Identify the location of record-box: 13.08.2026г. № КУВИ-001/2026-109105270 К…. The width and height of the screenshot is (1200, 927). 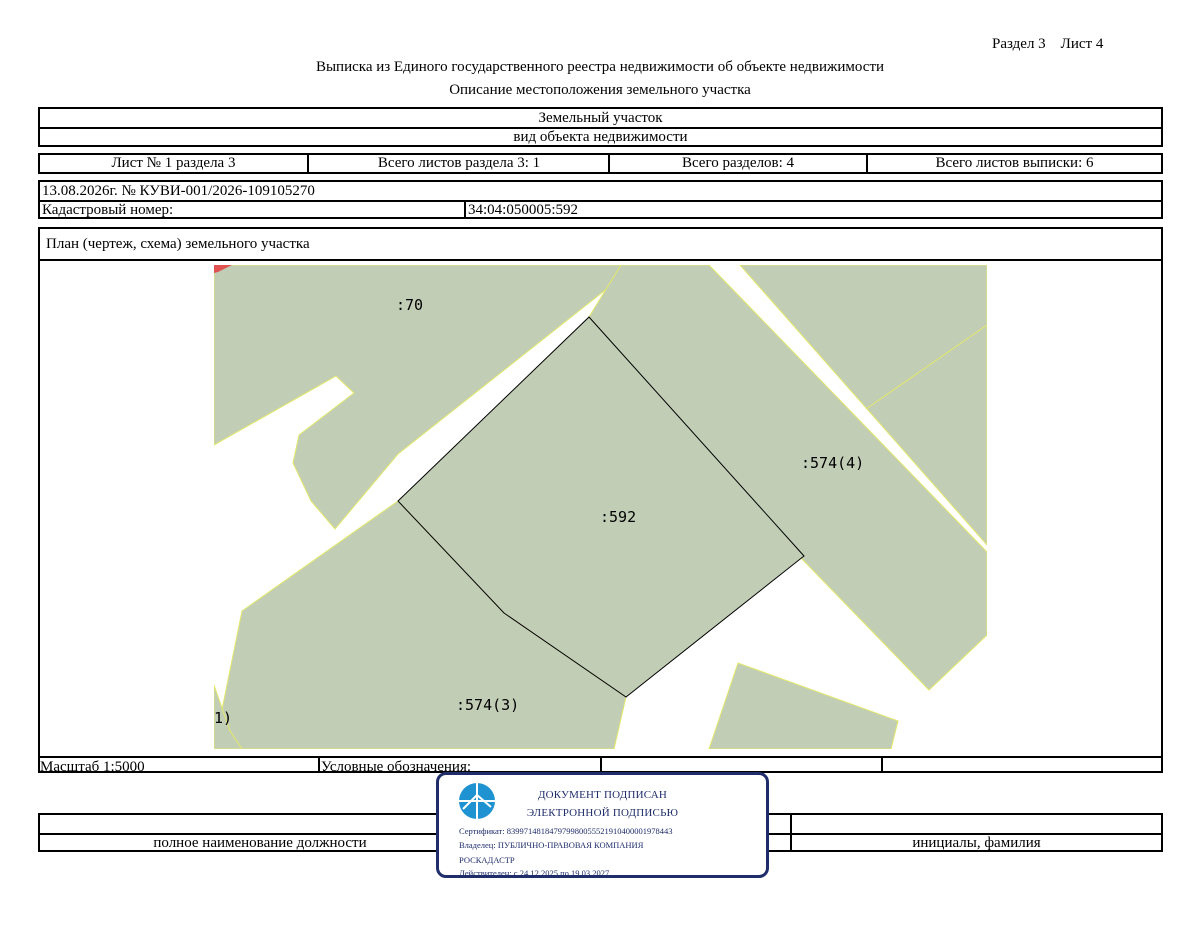
(600, 199).